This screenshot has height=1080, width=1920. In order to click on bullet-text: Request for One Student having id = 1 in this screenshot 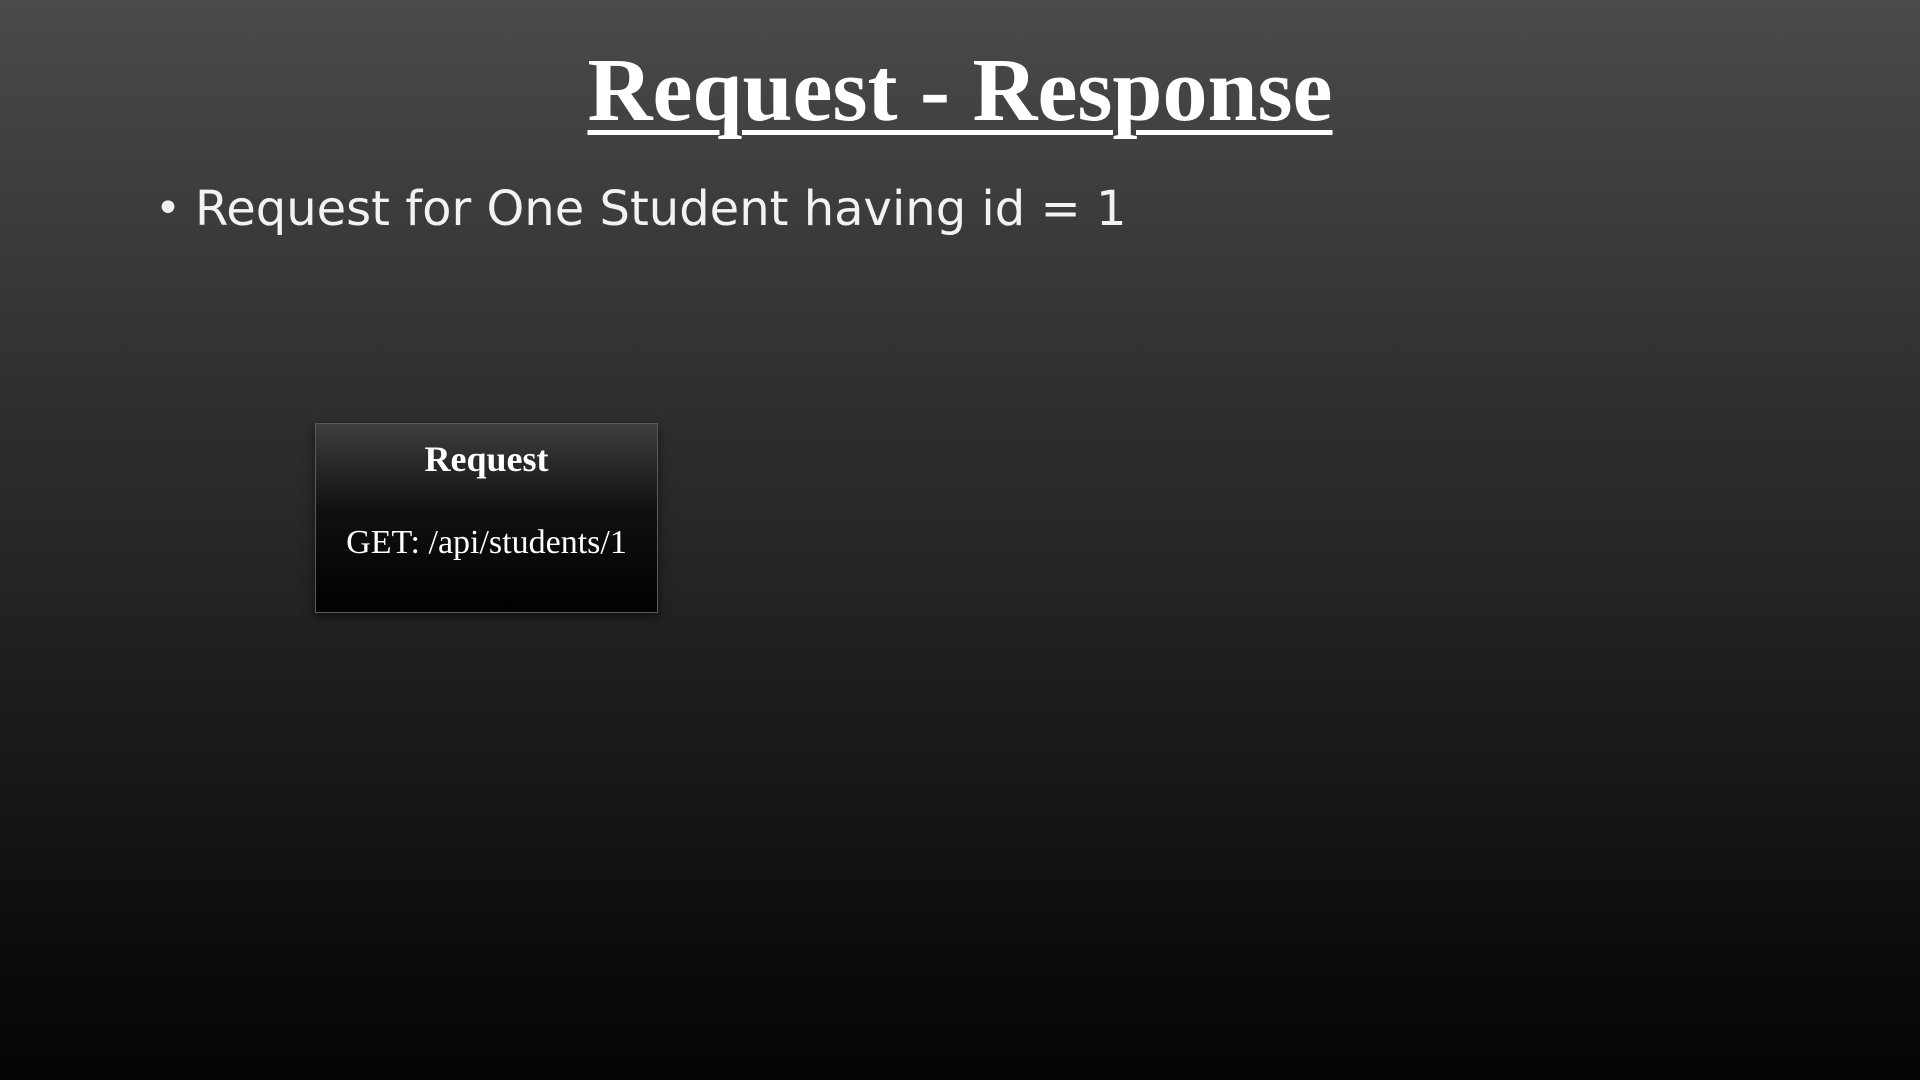, I will do `click(661, 209)`.